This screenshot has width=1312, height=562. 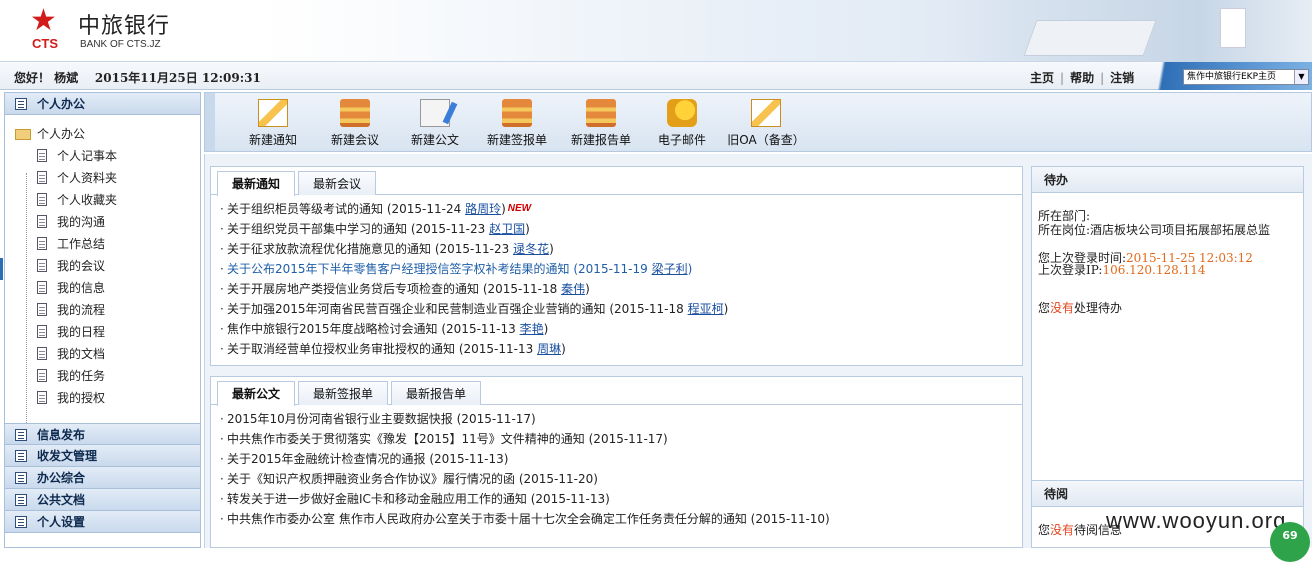 I want to click on notice-author-link: 赵卫国, so click(x=507, y=229).